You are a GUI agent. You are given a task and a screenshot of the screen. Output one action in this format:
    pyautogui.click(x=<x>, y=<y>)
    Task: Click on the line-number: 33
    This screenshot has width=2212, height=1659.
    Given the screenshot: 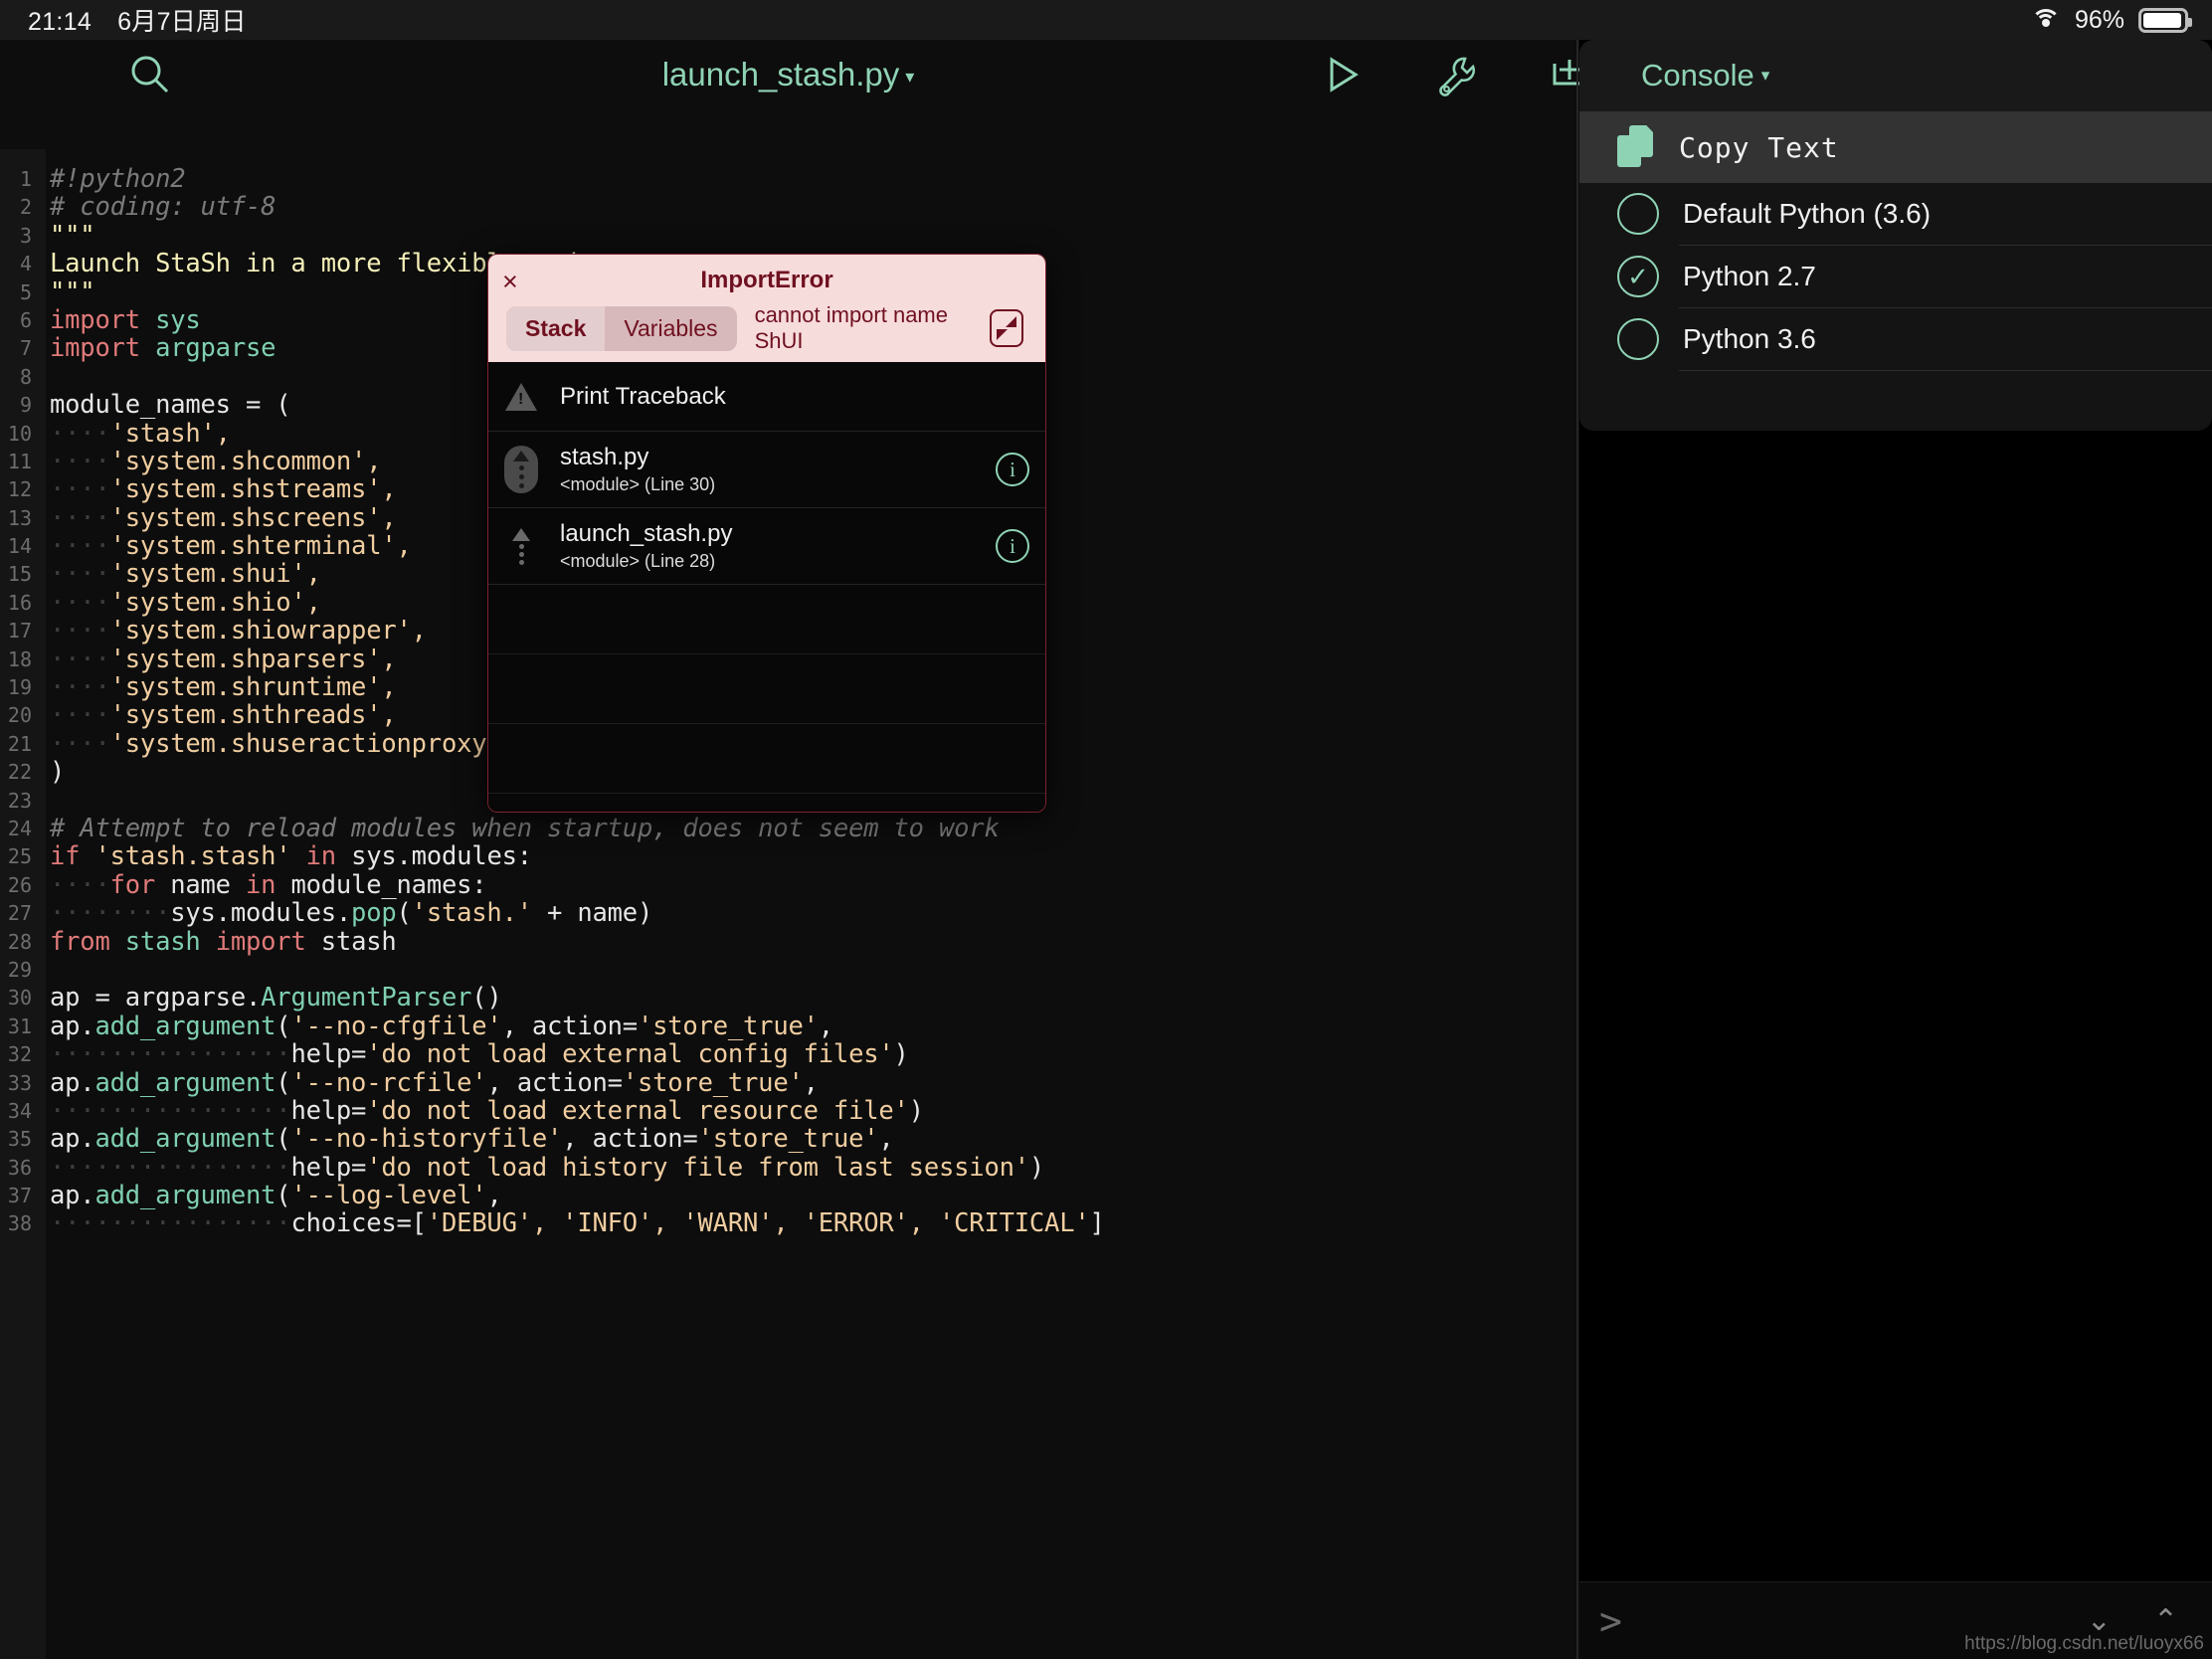 What is the action you would take?
    pyautogui.click(x=20, y=1082)
    